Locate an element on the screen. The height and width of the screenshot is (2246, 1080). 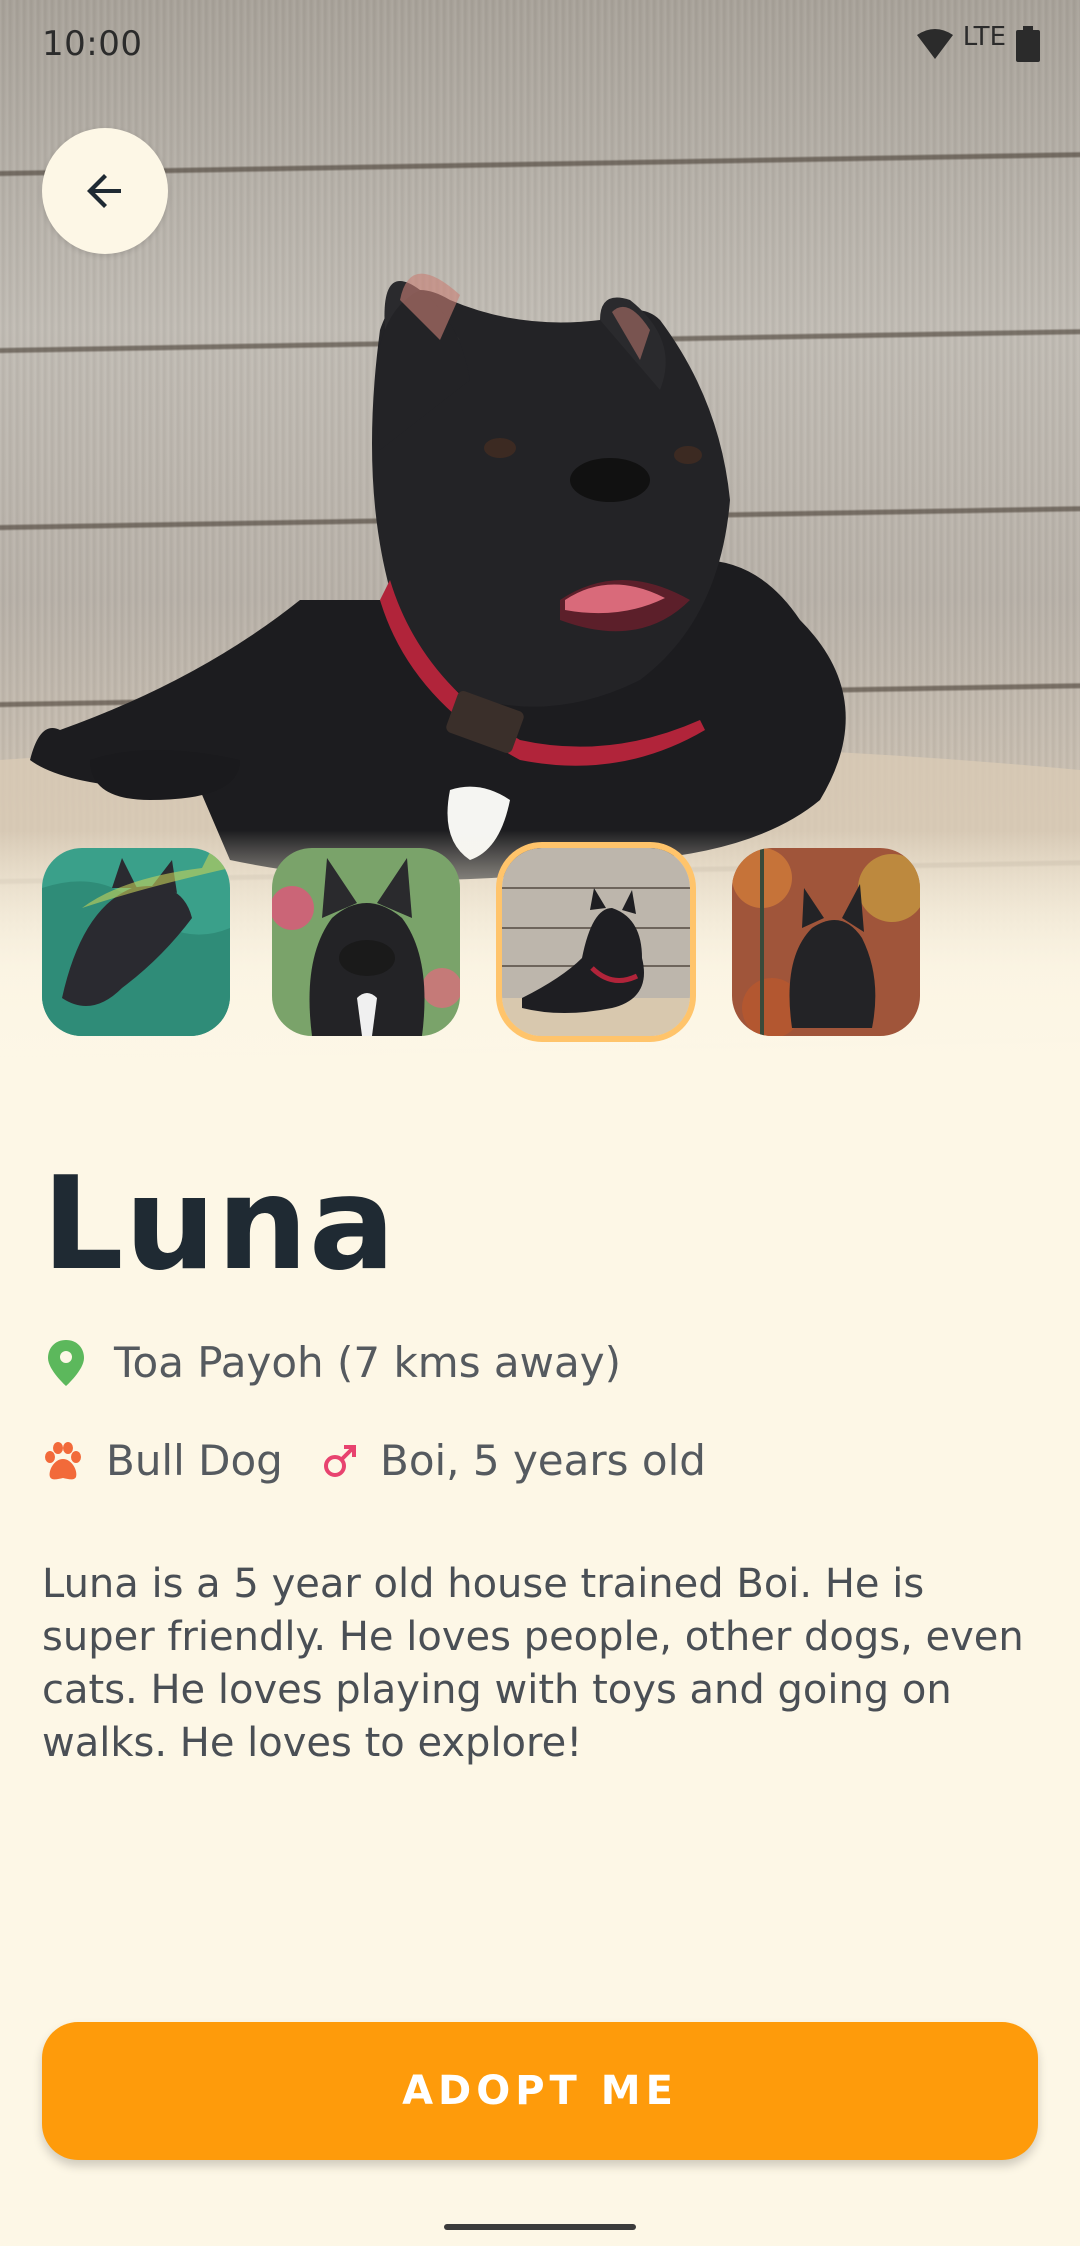
male-gender-icon is located at coordinates (340, 1460).